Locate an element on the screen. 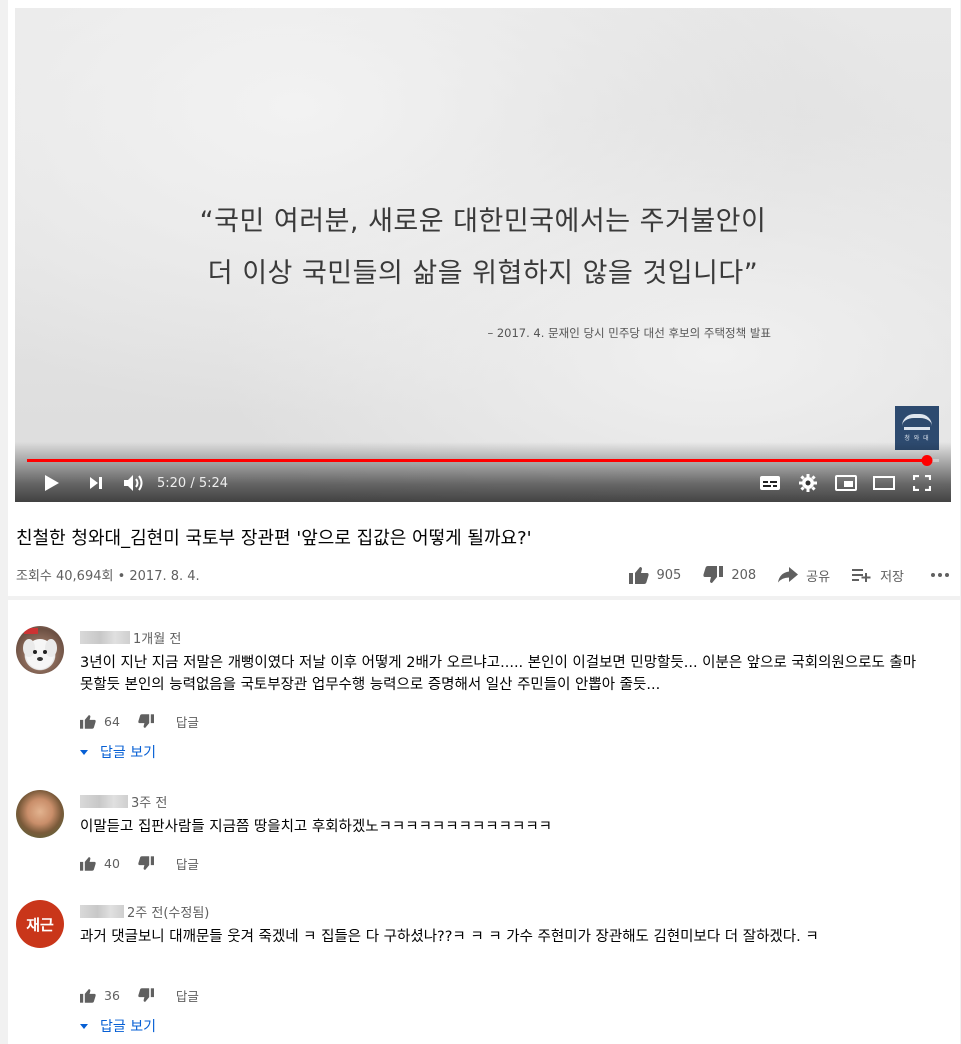 Image resolution: width=961 pixels, height=1044 pixels. miniplayer-button is located at coordinates (846, 483).